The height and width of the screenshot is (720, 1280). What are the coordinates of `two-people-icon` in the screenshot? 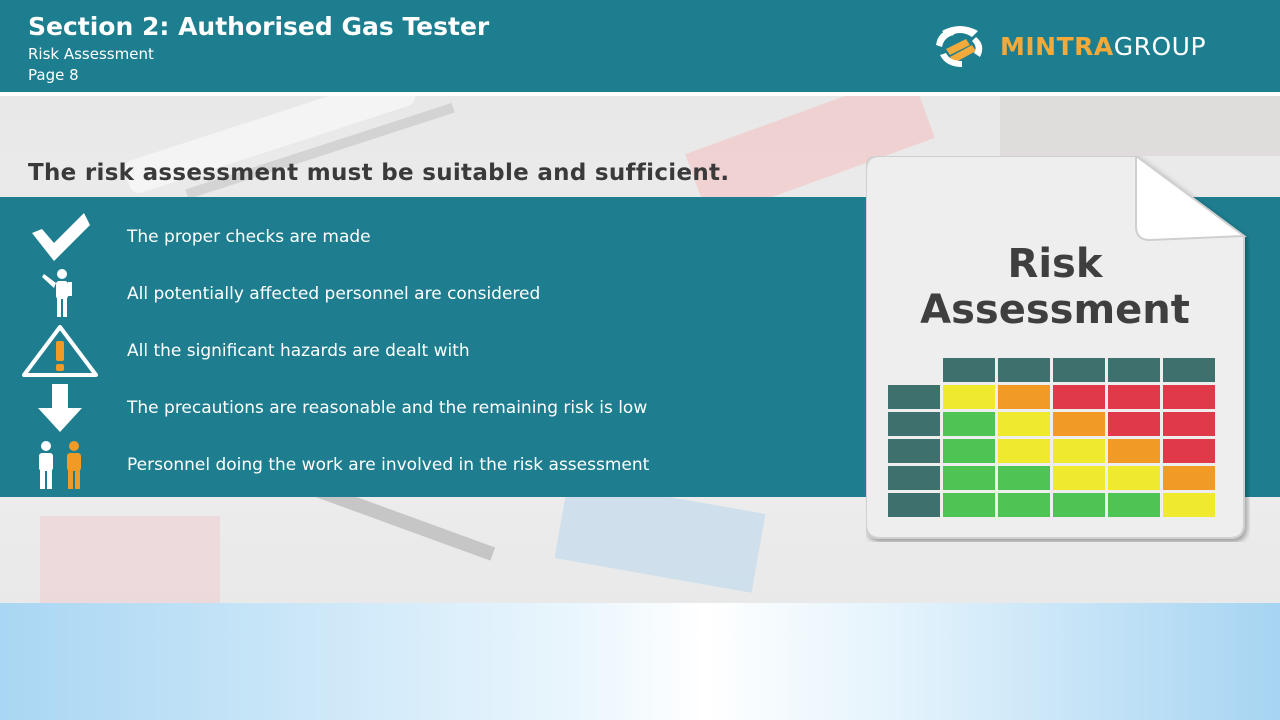 It's located at (60, 465).